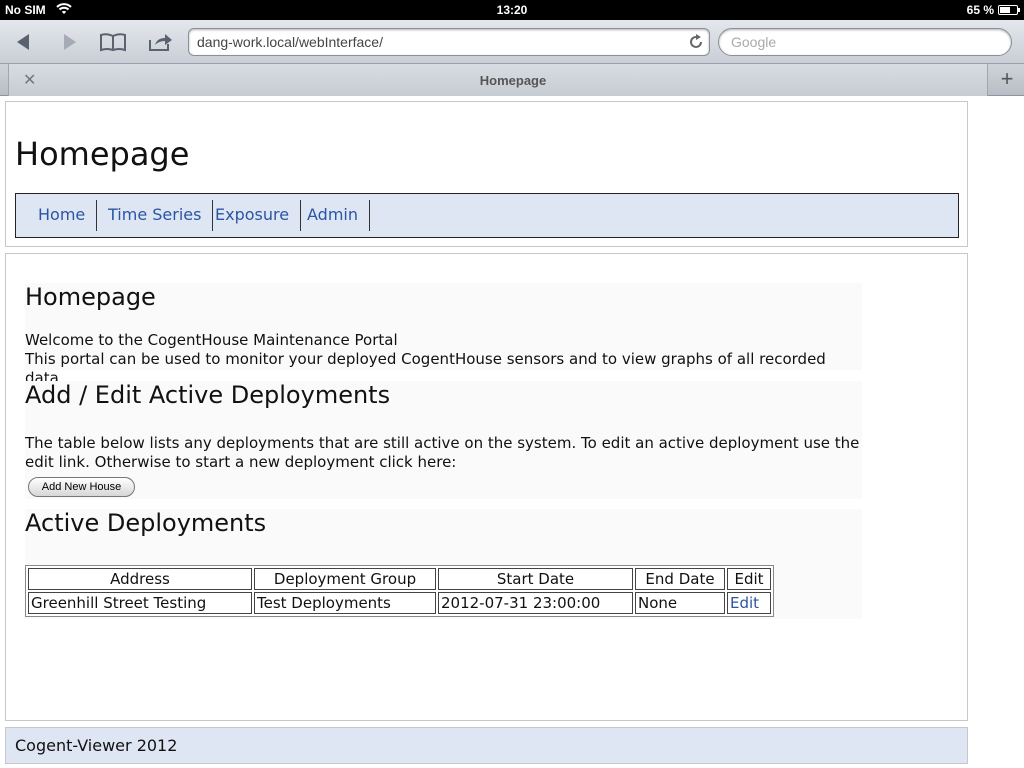 Image resolution: width=1024 pixels, height=768 pixels. Describe the element at coordinates (208, 395) in the screenshot. I see `add-edit-heading: Add / Edit Active Deployments` at that location.